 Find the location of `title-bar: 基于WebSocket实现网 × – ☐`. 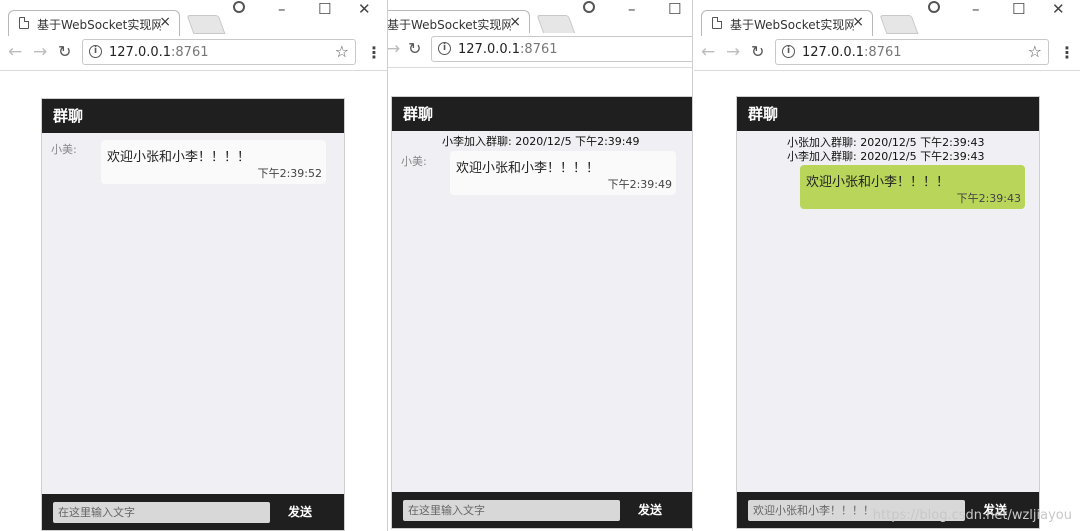

title-bar: 基于WebSocket实现网 × – ☐ is located at coordinates (540, 18).